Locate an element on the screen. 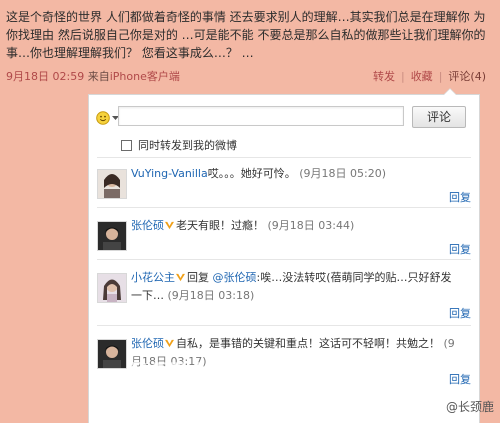  comment-input is located at coordinates (261, 116).